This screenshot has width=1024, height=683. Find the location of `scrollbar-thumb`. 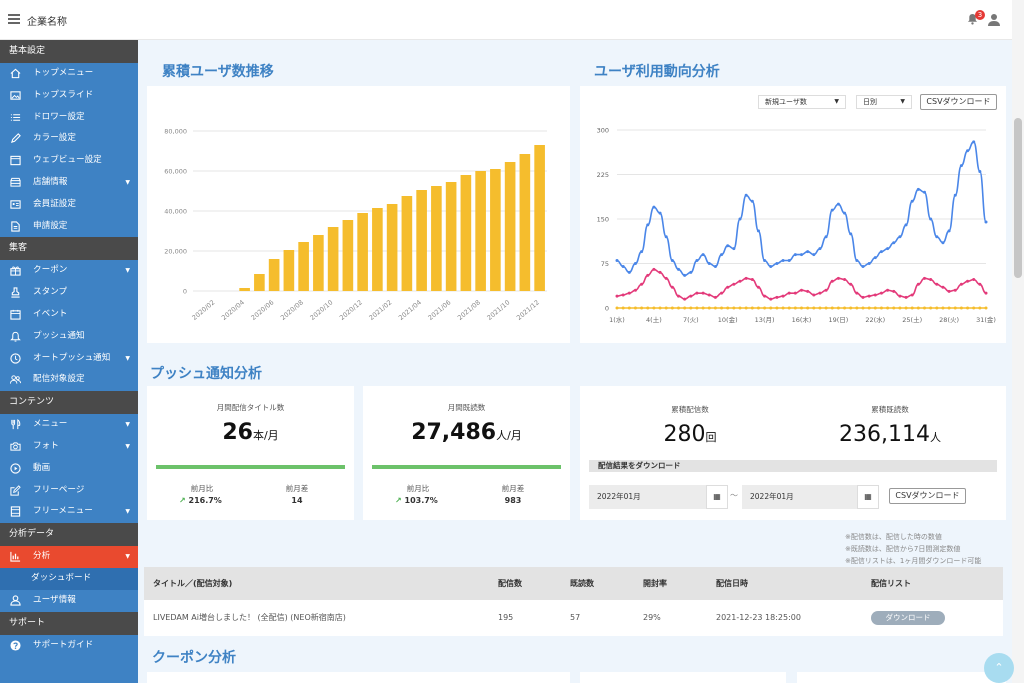

scrollbar-thumb is located at coordinates (1018, 198).